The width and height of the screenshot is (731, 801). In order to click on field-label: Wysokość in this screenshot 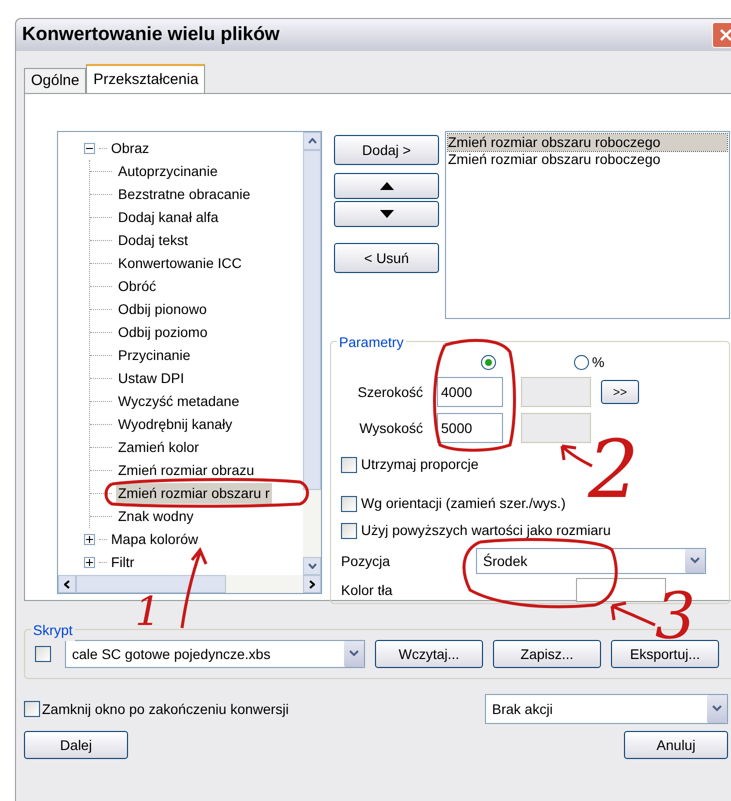, I will do `click(391, 428)`.